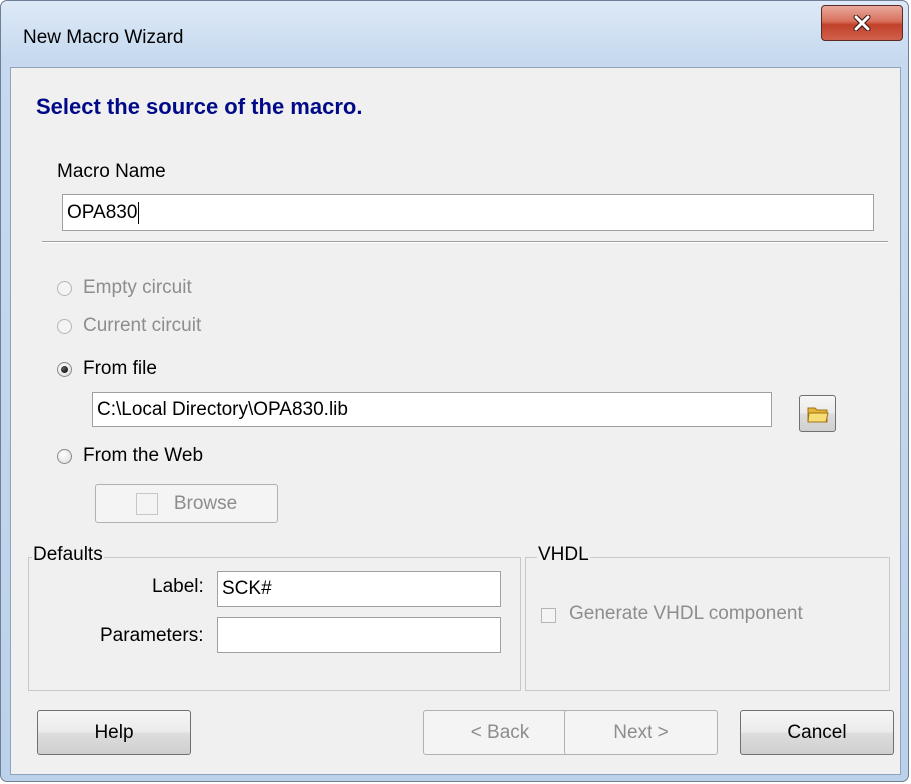  I want to click on help-button: Help, so click(114, 732).